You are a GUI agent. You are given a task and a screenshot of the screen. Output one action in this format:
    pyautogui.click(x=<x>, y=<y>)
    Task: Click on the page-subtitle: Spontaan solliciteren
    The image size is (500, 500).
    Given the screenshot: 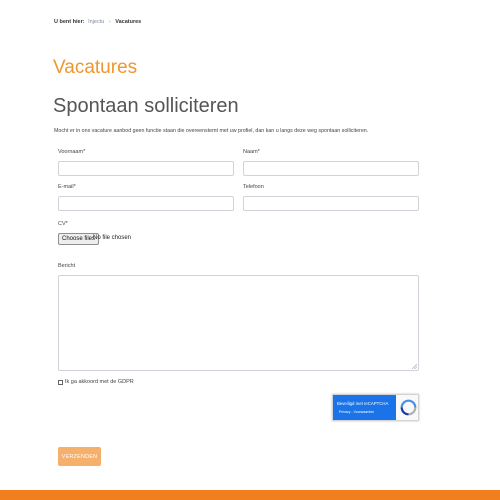 What is the action you would take?
    pyautogui.click(x=146, y=106)
    